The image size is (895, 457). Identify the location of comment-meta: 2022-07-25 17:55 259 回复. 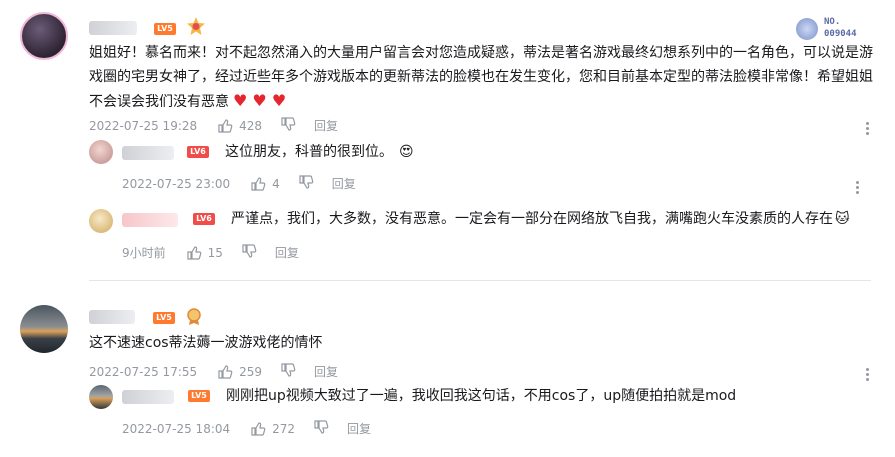
(213, 371).